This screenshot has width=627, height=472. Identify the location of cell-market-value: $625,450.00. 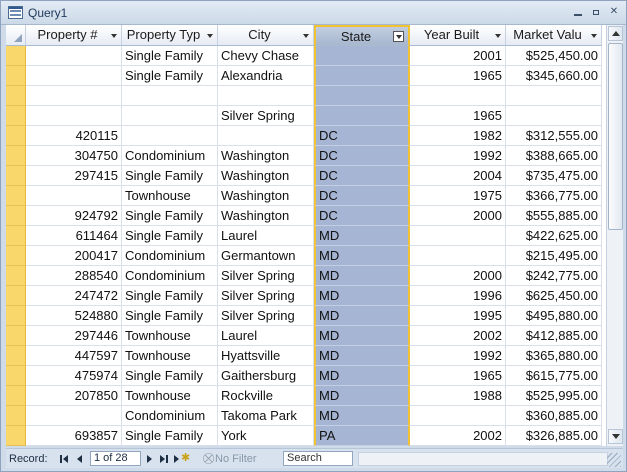
(554, 296).